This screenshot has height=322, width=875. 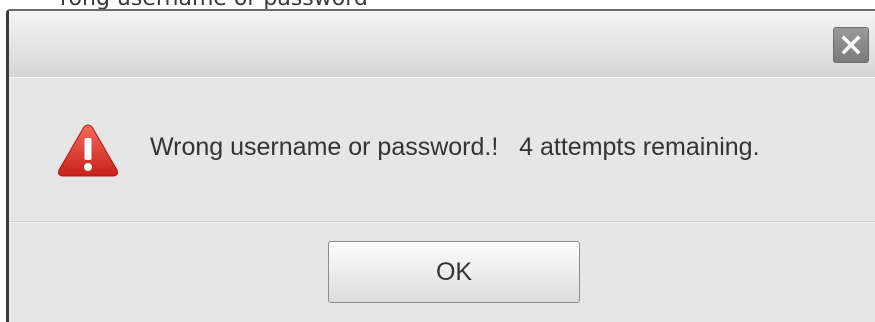 I want to click on warning-triangle-icon, so click(x=88, y=150).